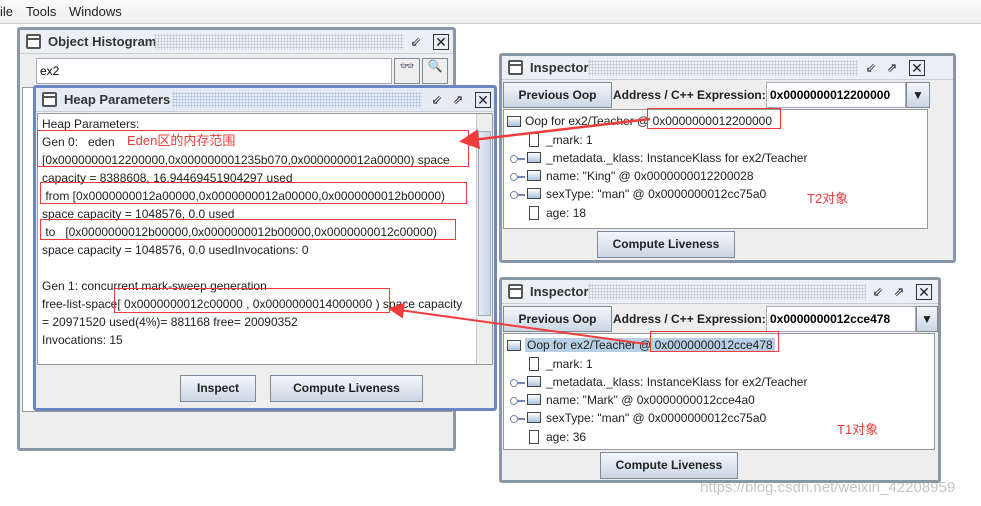  Describe the element at coordinates (517, 323) in the screenshot. I see `arrow-t1-to-oldgen` at that location.